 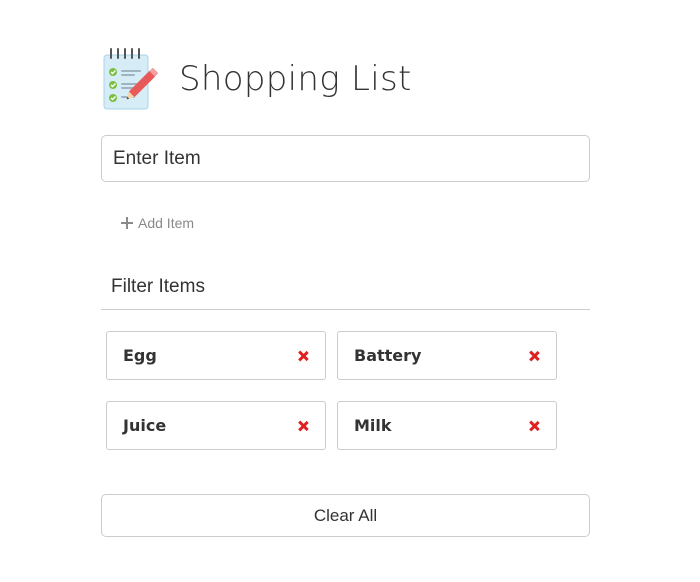 I want to click on item-input, so click(x=345, y=158).